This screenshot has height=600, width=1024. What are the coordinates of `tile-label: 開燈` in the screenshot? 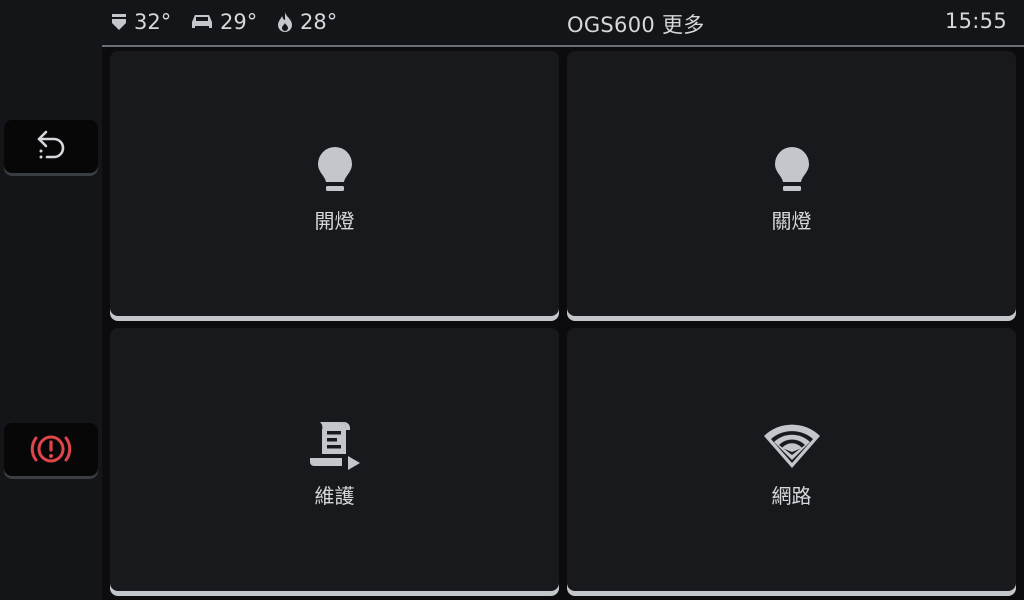 It's located at (334, 221).